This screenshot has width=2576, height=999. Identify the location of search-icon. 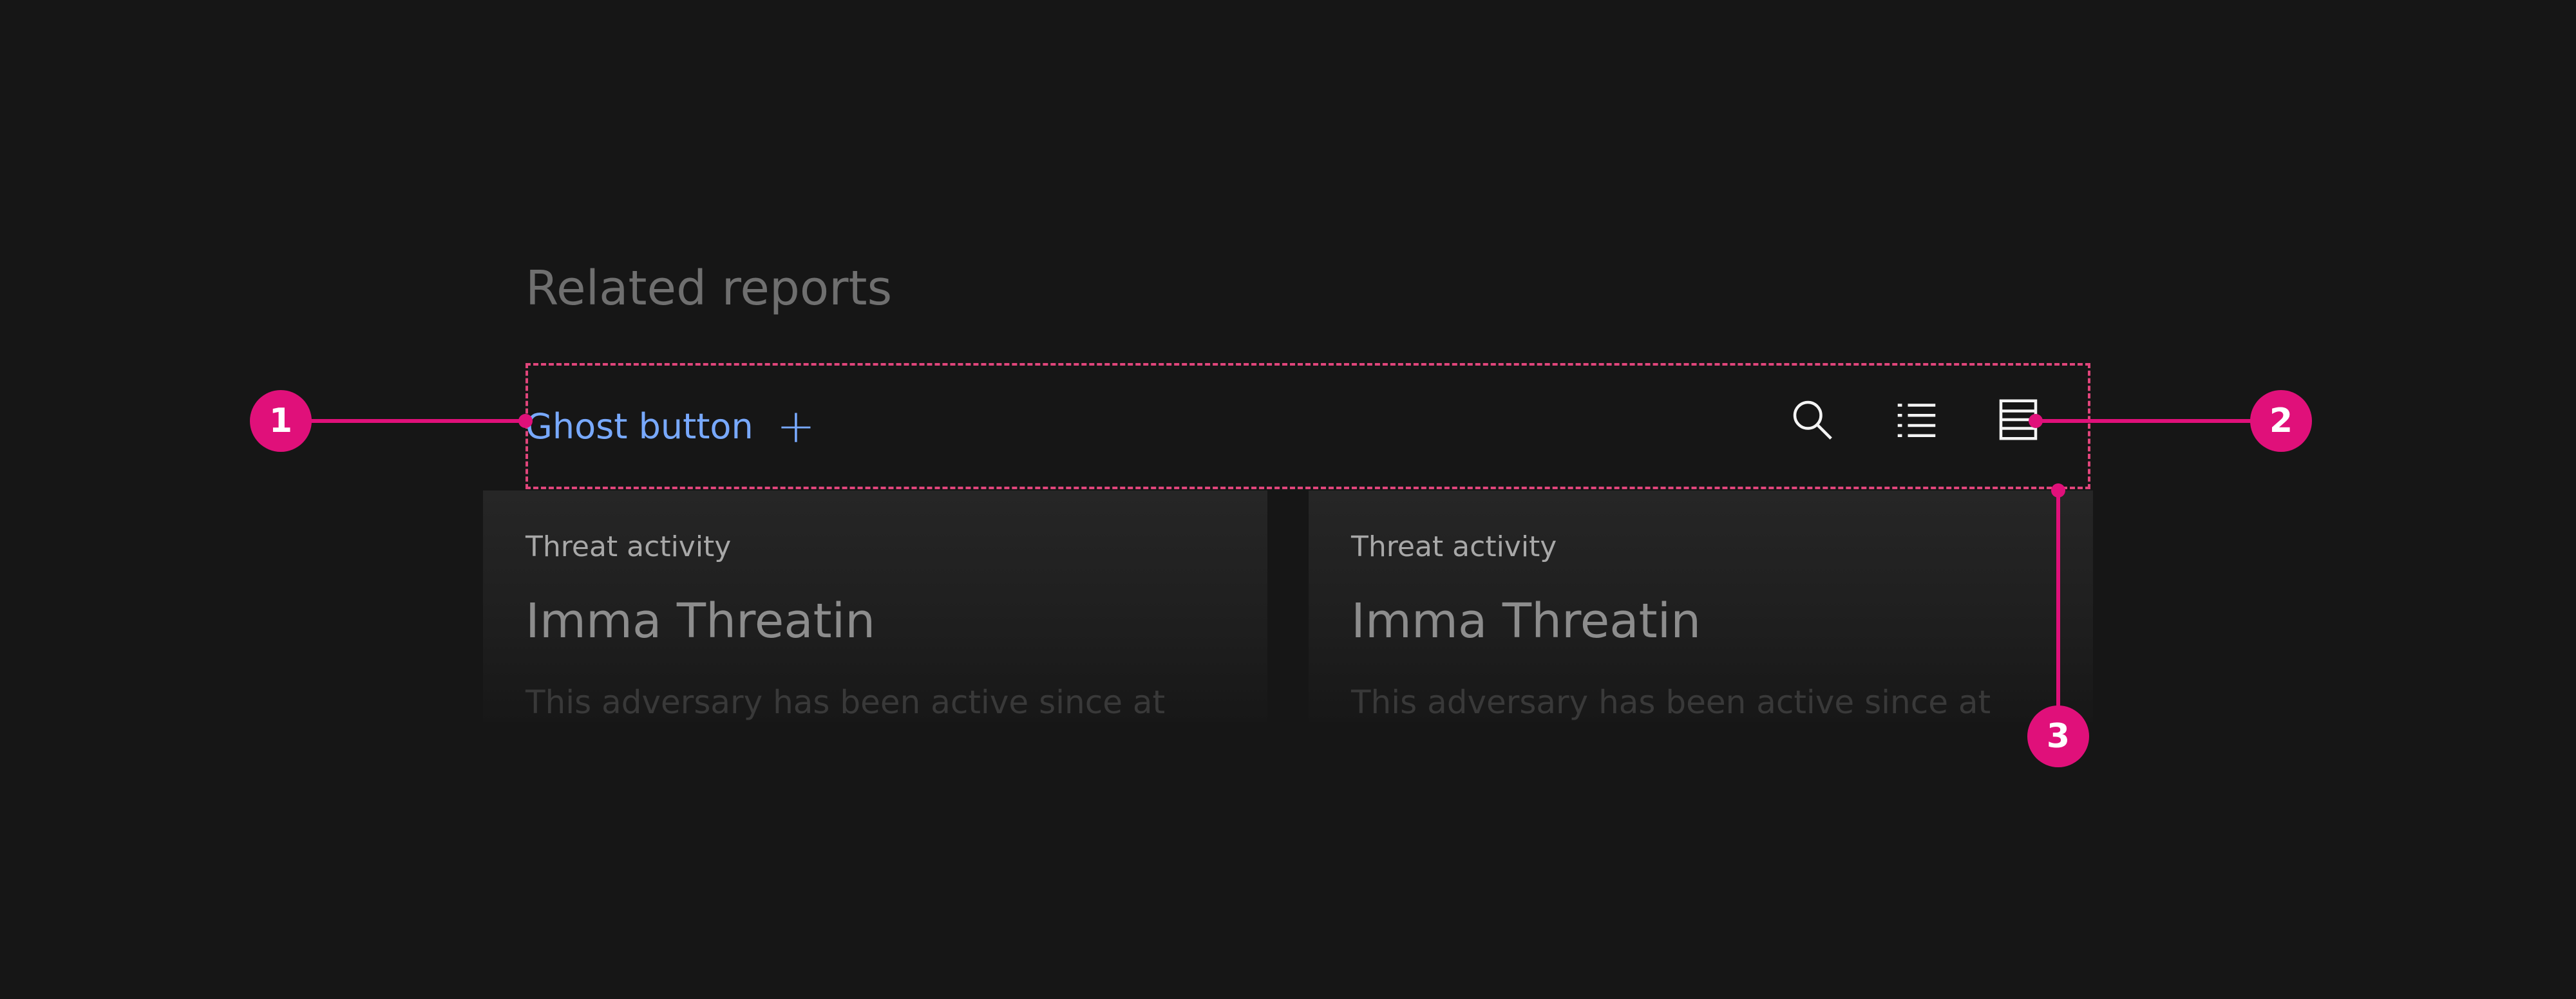
(1812, 420).